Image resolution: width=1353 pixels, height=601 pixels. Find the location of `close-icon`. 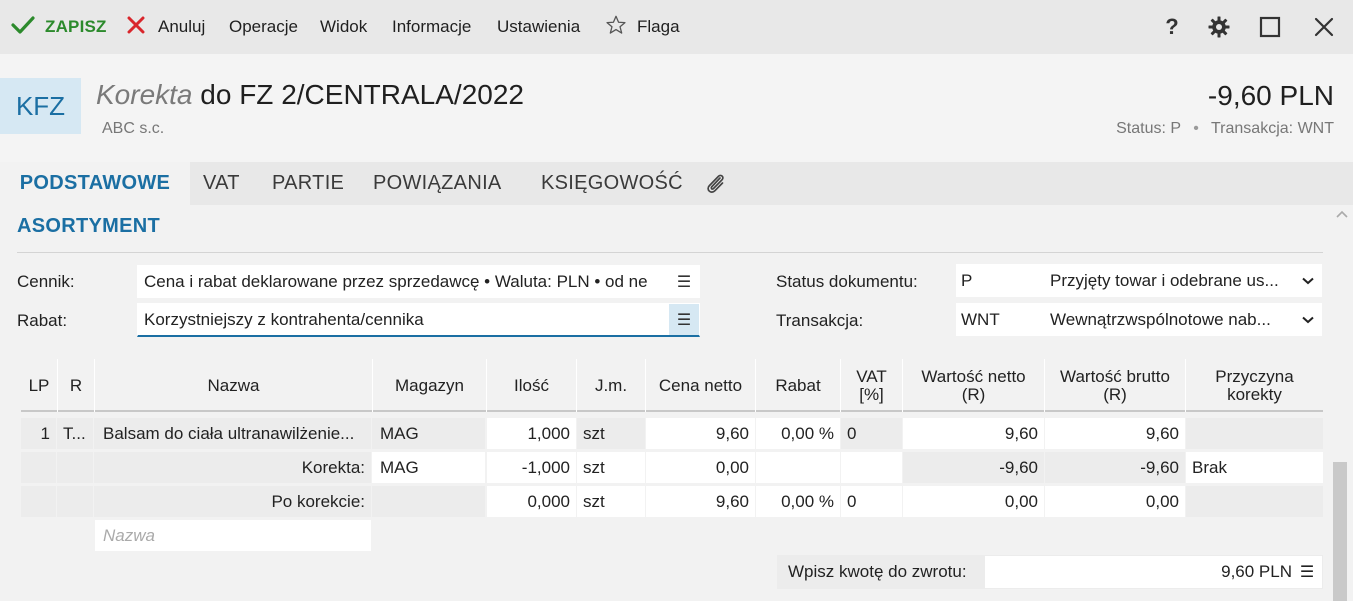

close-icon is located at coordinates (1324, 27).